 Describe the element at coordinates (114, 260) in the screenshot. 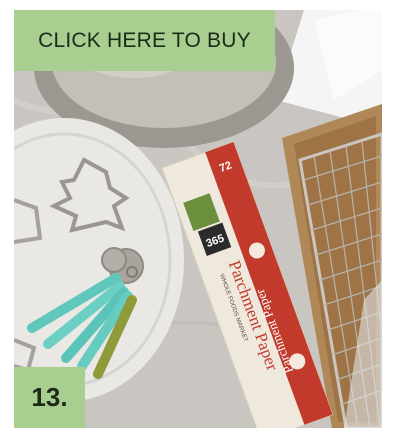

I see `measuring-spoon-bowl` at that location.